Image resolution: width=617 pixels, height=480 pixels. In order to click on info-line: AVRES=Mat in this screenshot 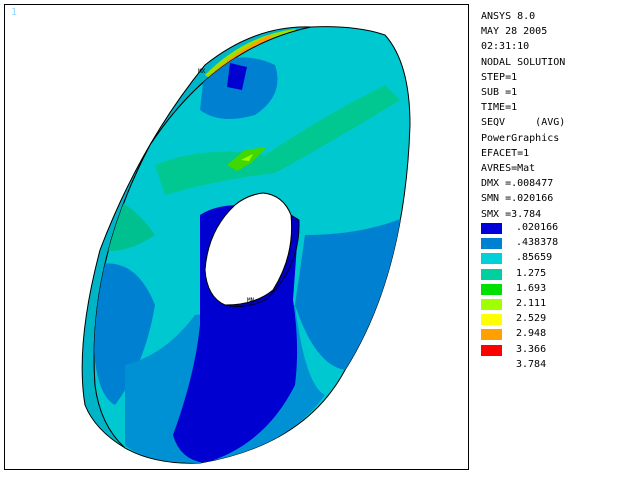, I will do `click(508, 169)`.